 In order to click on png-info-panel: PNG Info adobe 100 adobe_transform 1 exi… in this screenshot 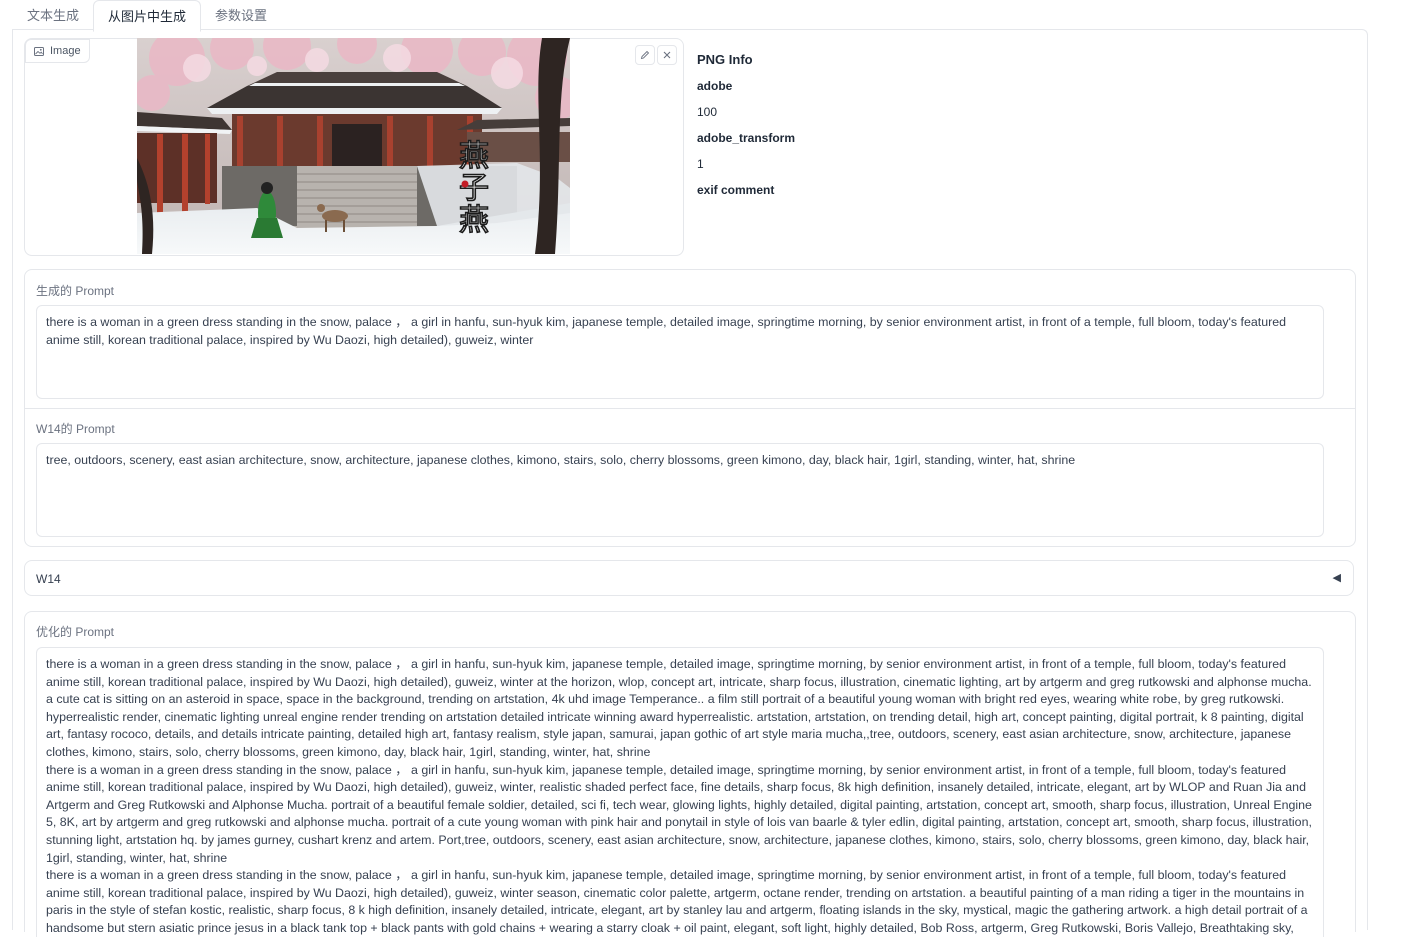, I will do `click(746, 130)`.